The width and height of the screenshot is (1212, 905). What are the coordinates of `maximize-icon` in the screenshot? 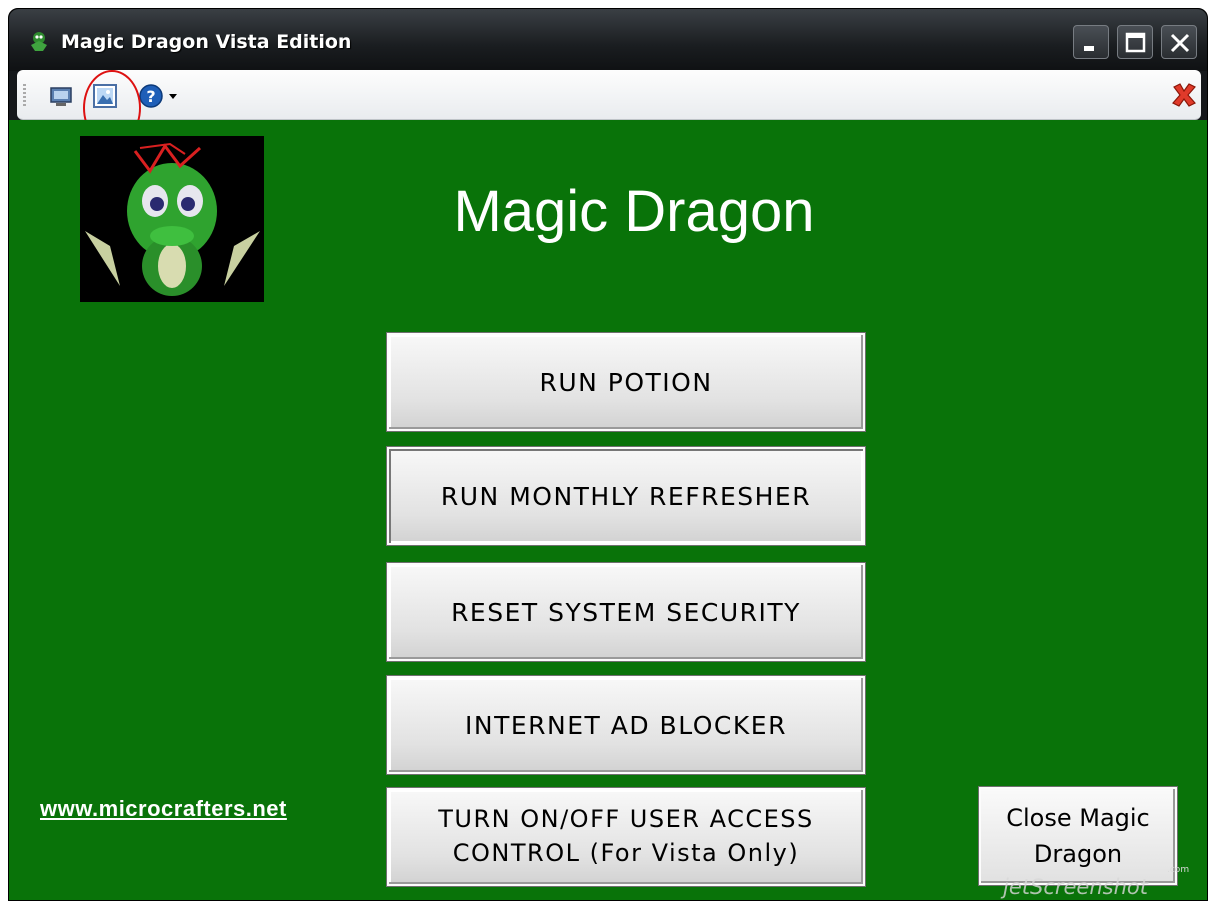 It's located at (1135, 42).